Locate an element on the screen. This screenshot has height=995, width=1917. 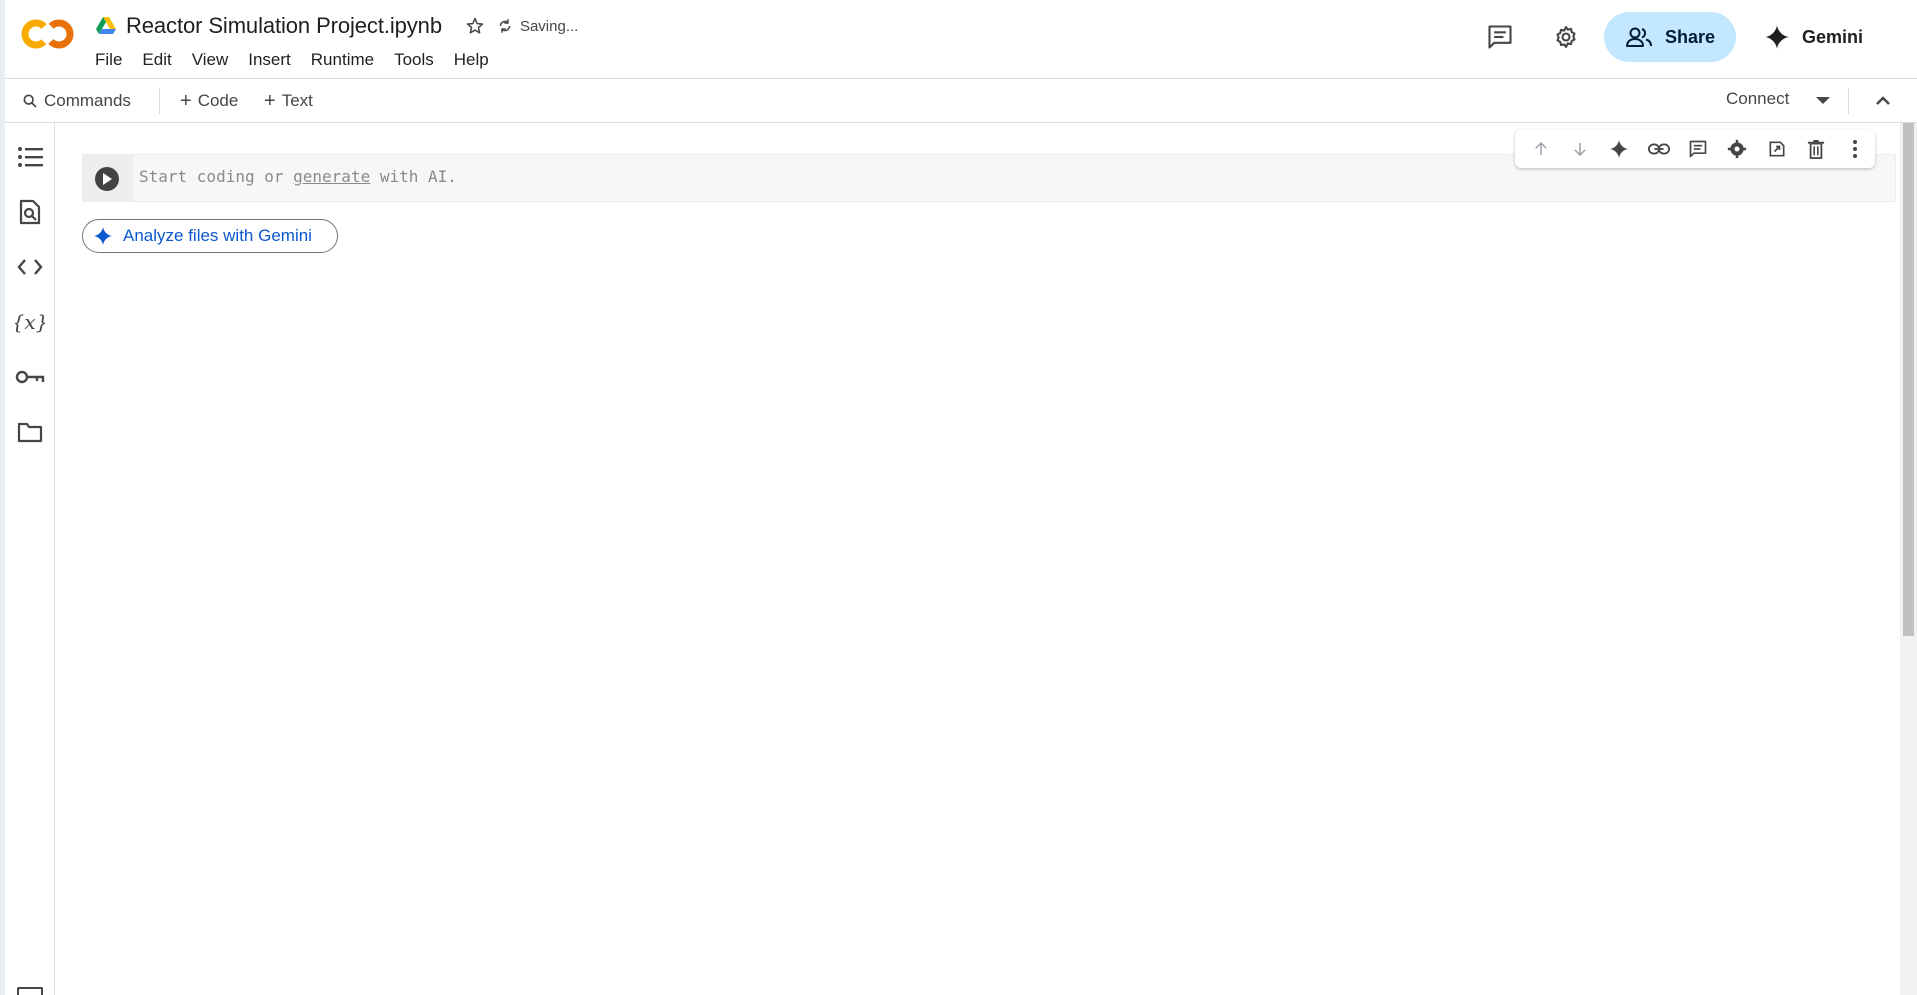
connect-button: Connect is located at coordinates (1757, 99).